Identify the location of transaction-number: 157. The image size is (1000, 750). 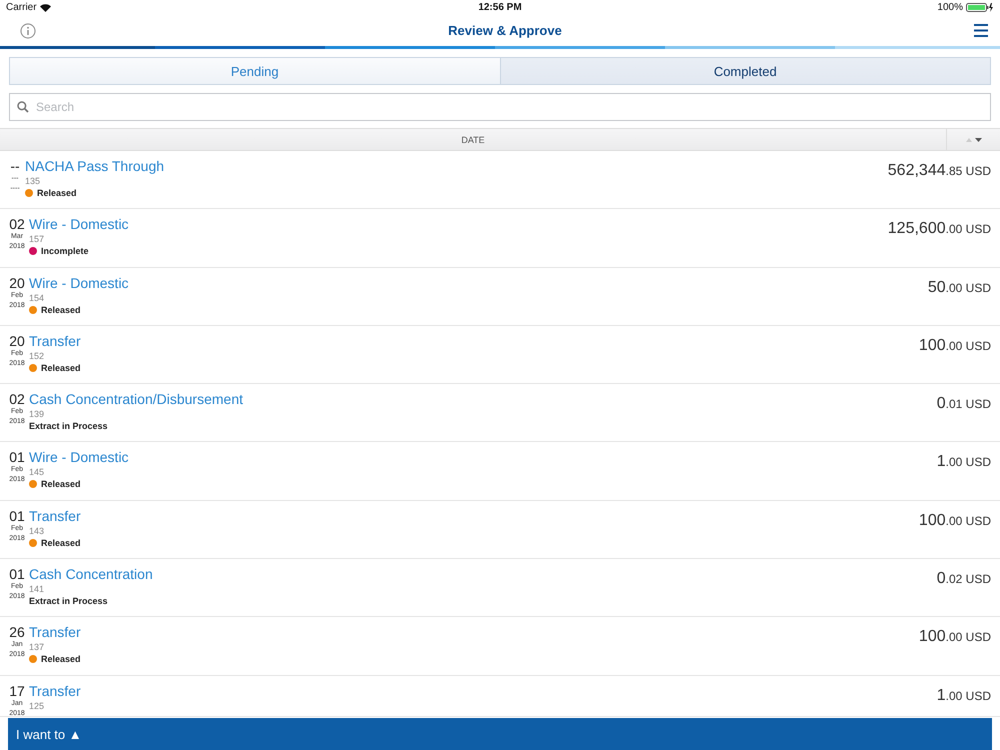
(36, 239).